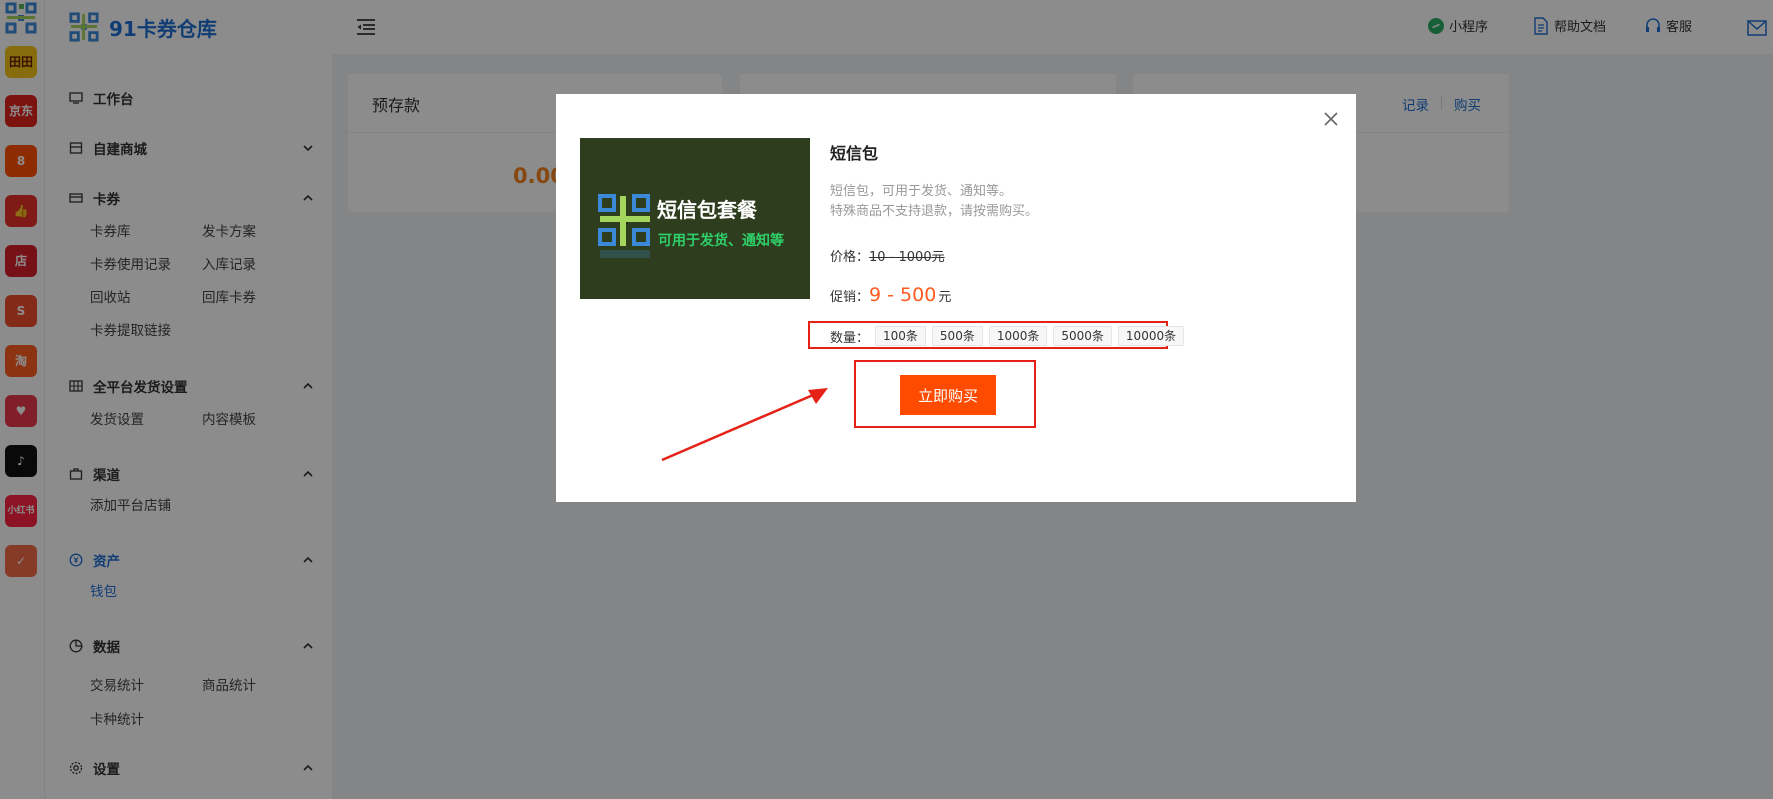 The height and width of the screenshot is (799, 1773). I want to click on price-row: 价格： 10 - 1000元, so click(887, 255).